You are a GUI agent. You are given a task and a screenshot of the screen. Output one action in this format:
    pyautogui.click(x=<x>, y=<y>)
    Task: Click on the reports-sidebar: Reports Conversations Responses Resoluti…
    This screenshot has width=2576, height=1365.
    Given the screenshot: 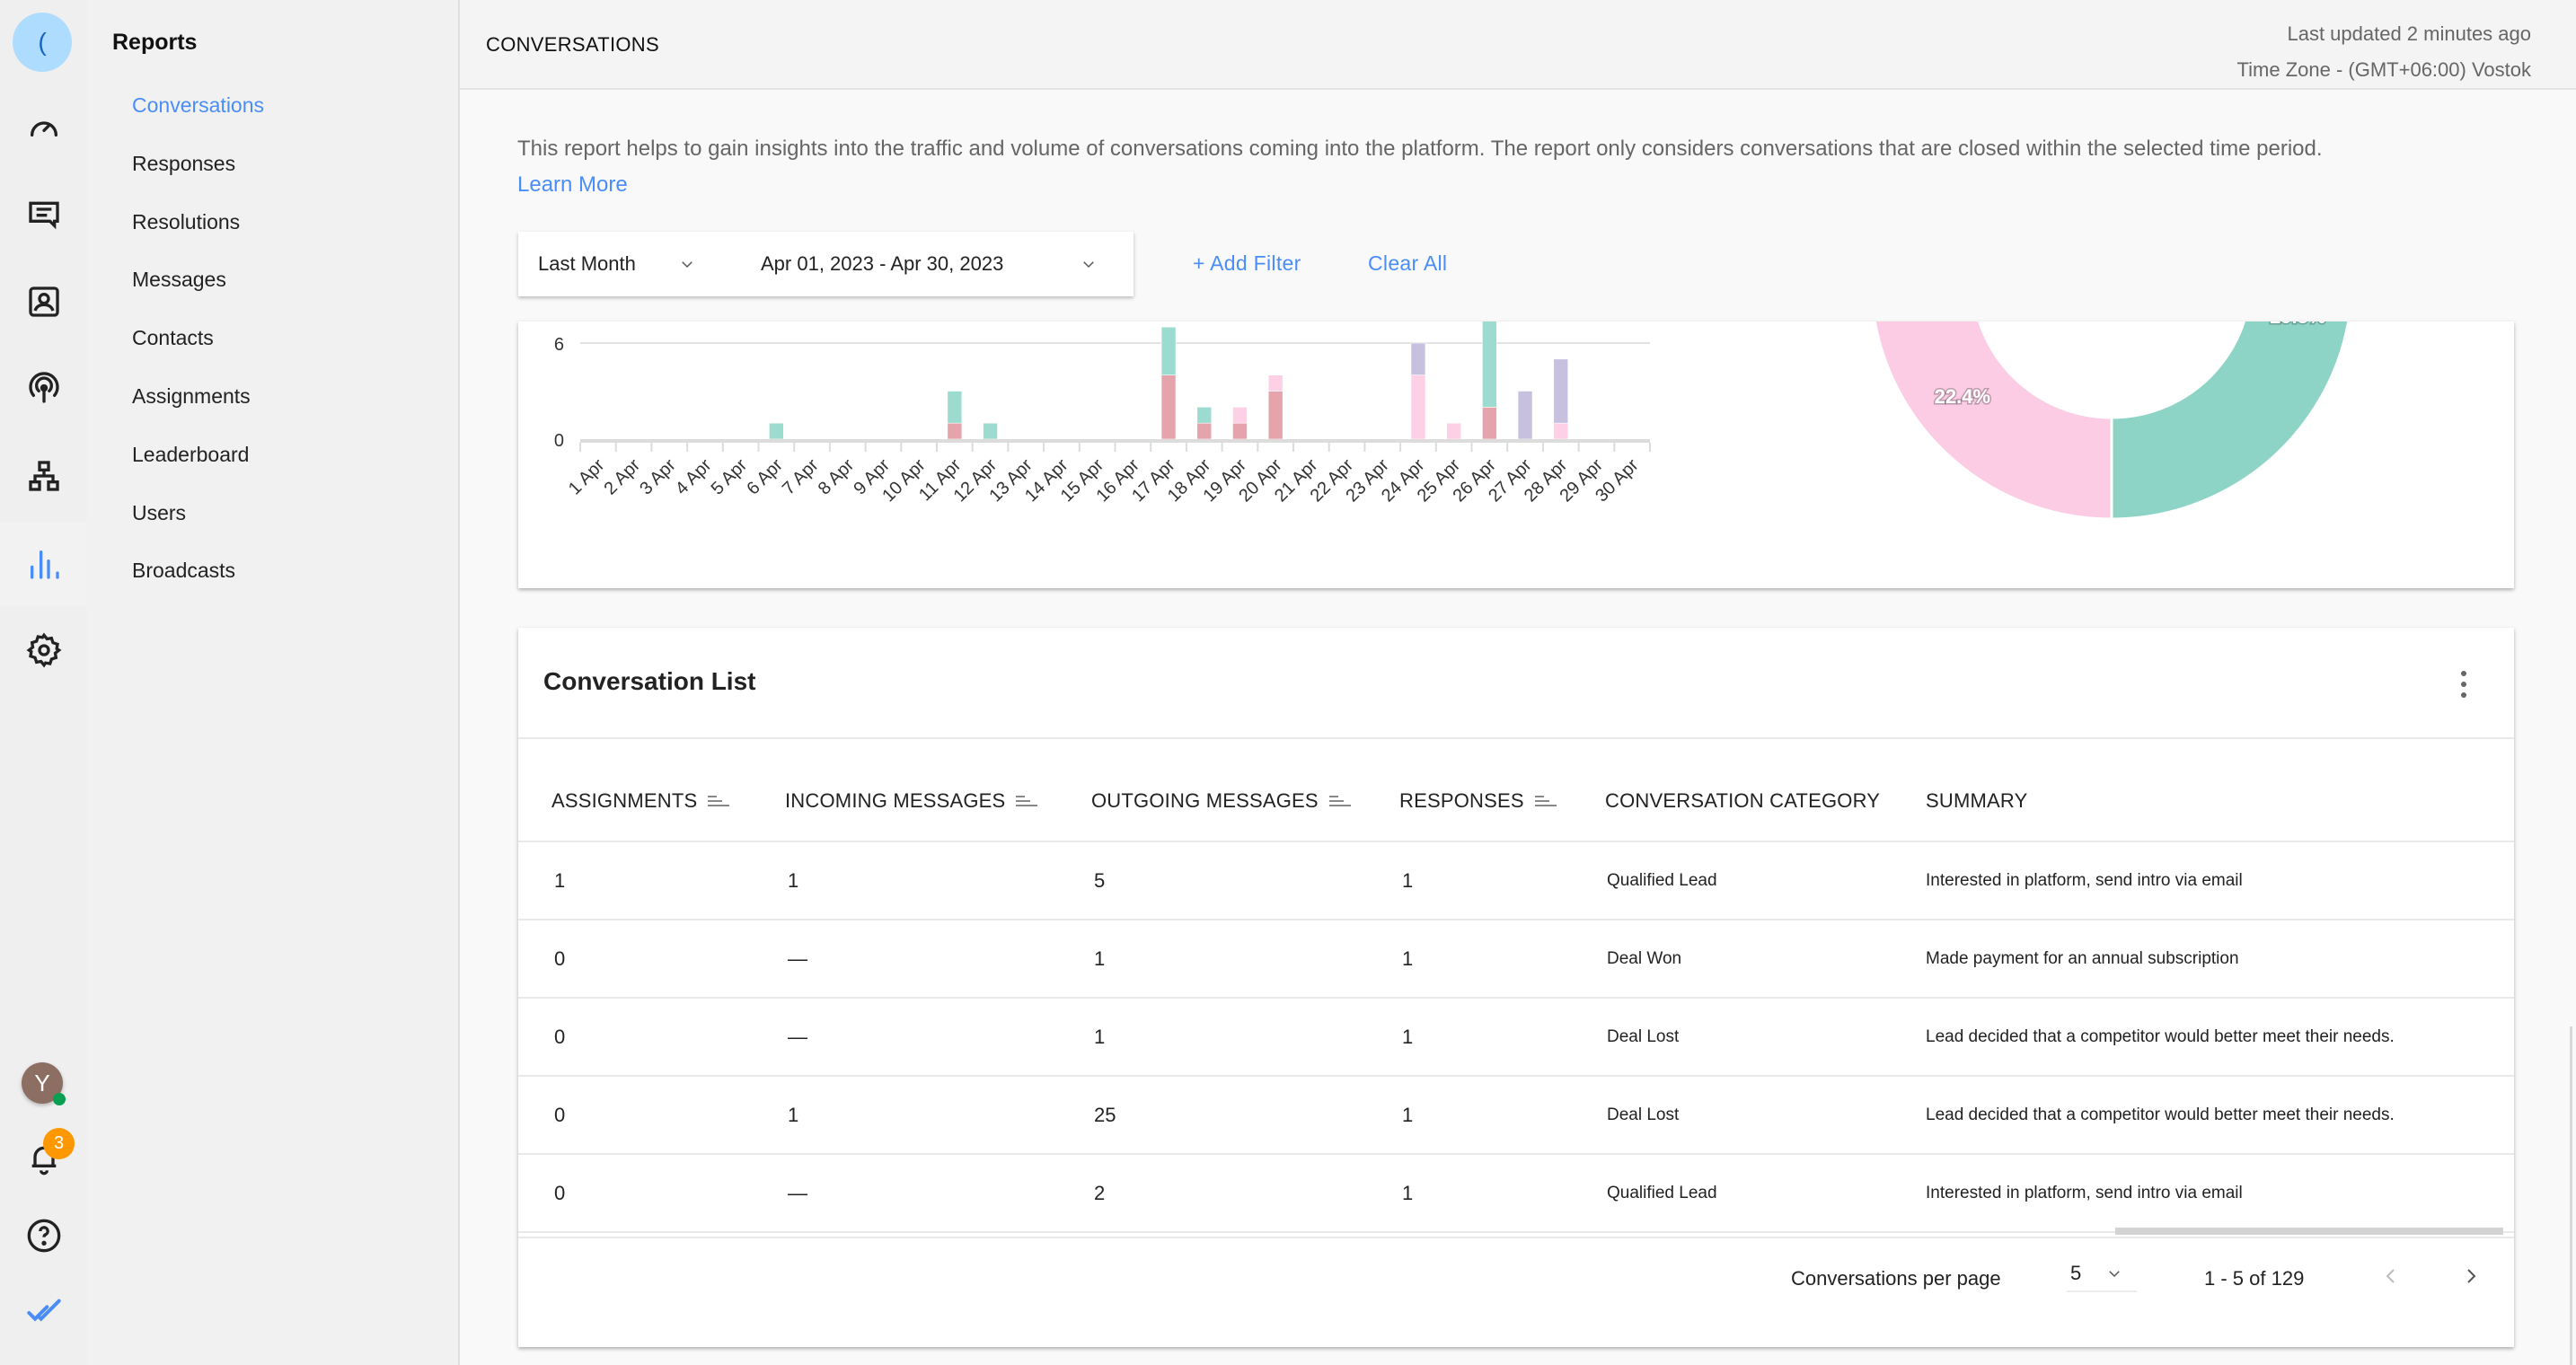 What is the action you would take?
    pyautogui.click(x=273, y=682)
    